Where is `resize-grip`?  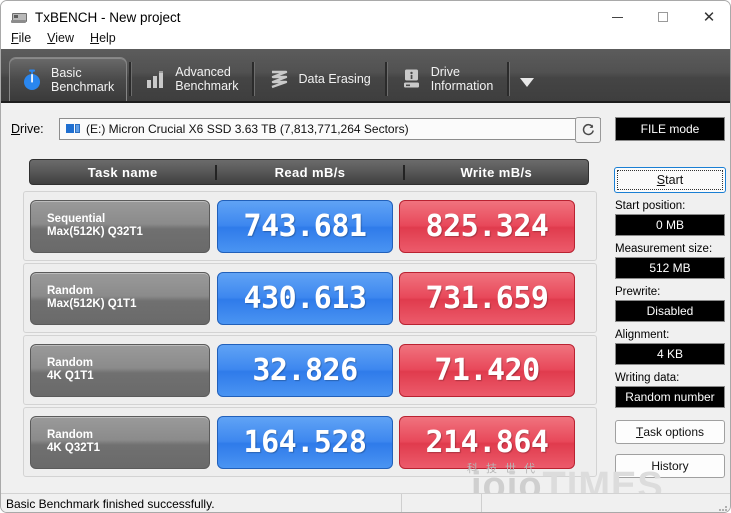
resize-grip is located at coordinates (723, 506).